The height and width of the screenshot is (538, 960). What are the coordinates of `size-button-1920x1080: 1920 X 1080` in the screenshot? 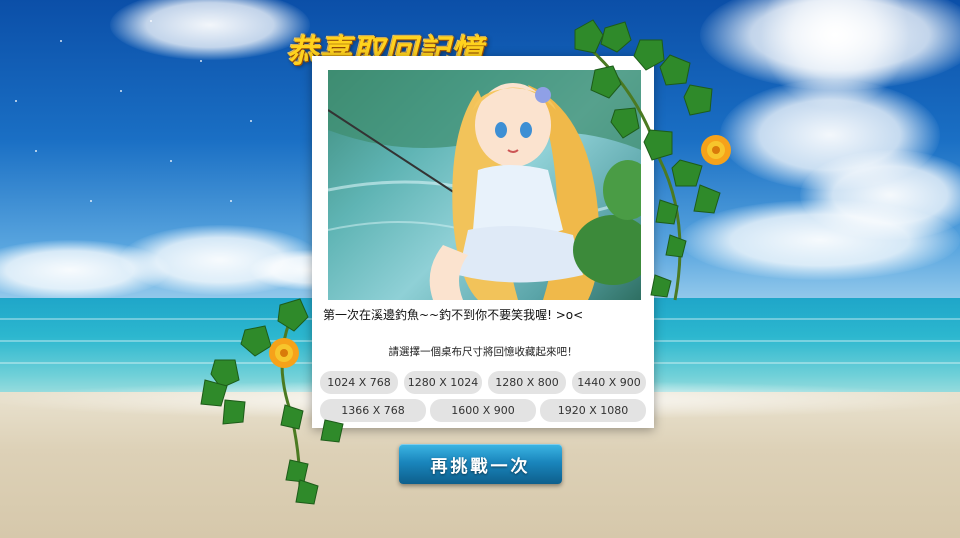 It's located at (593, 410).